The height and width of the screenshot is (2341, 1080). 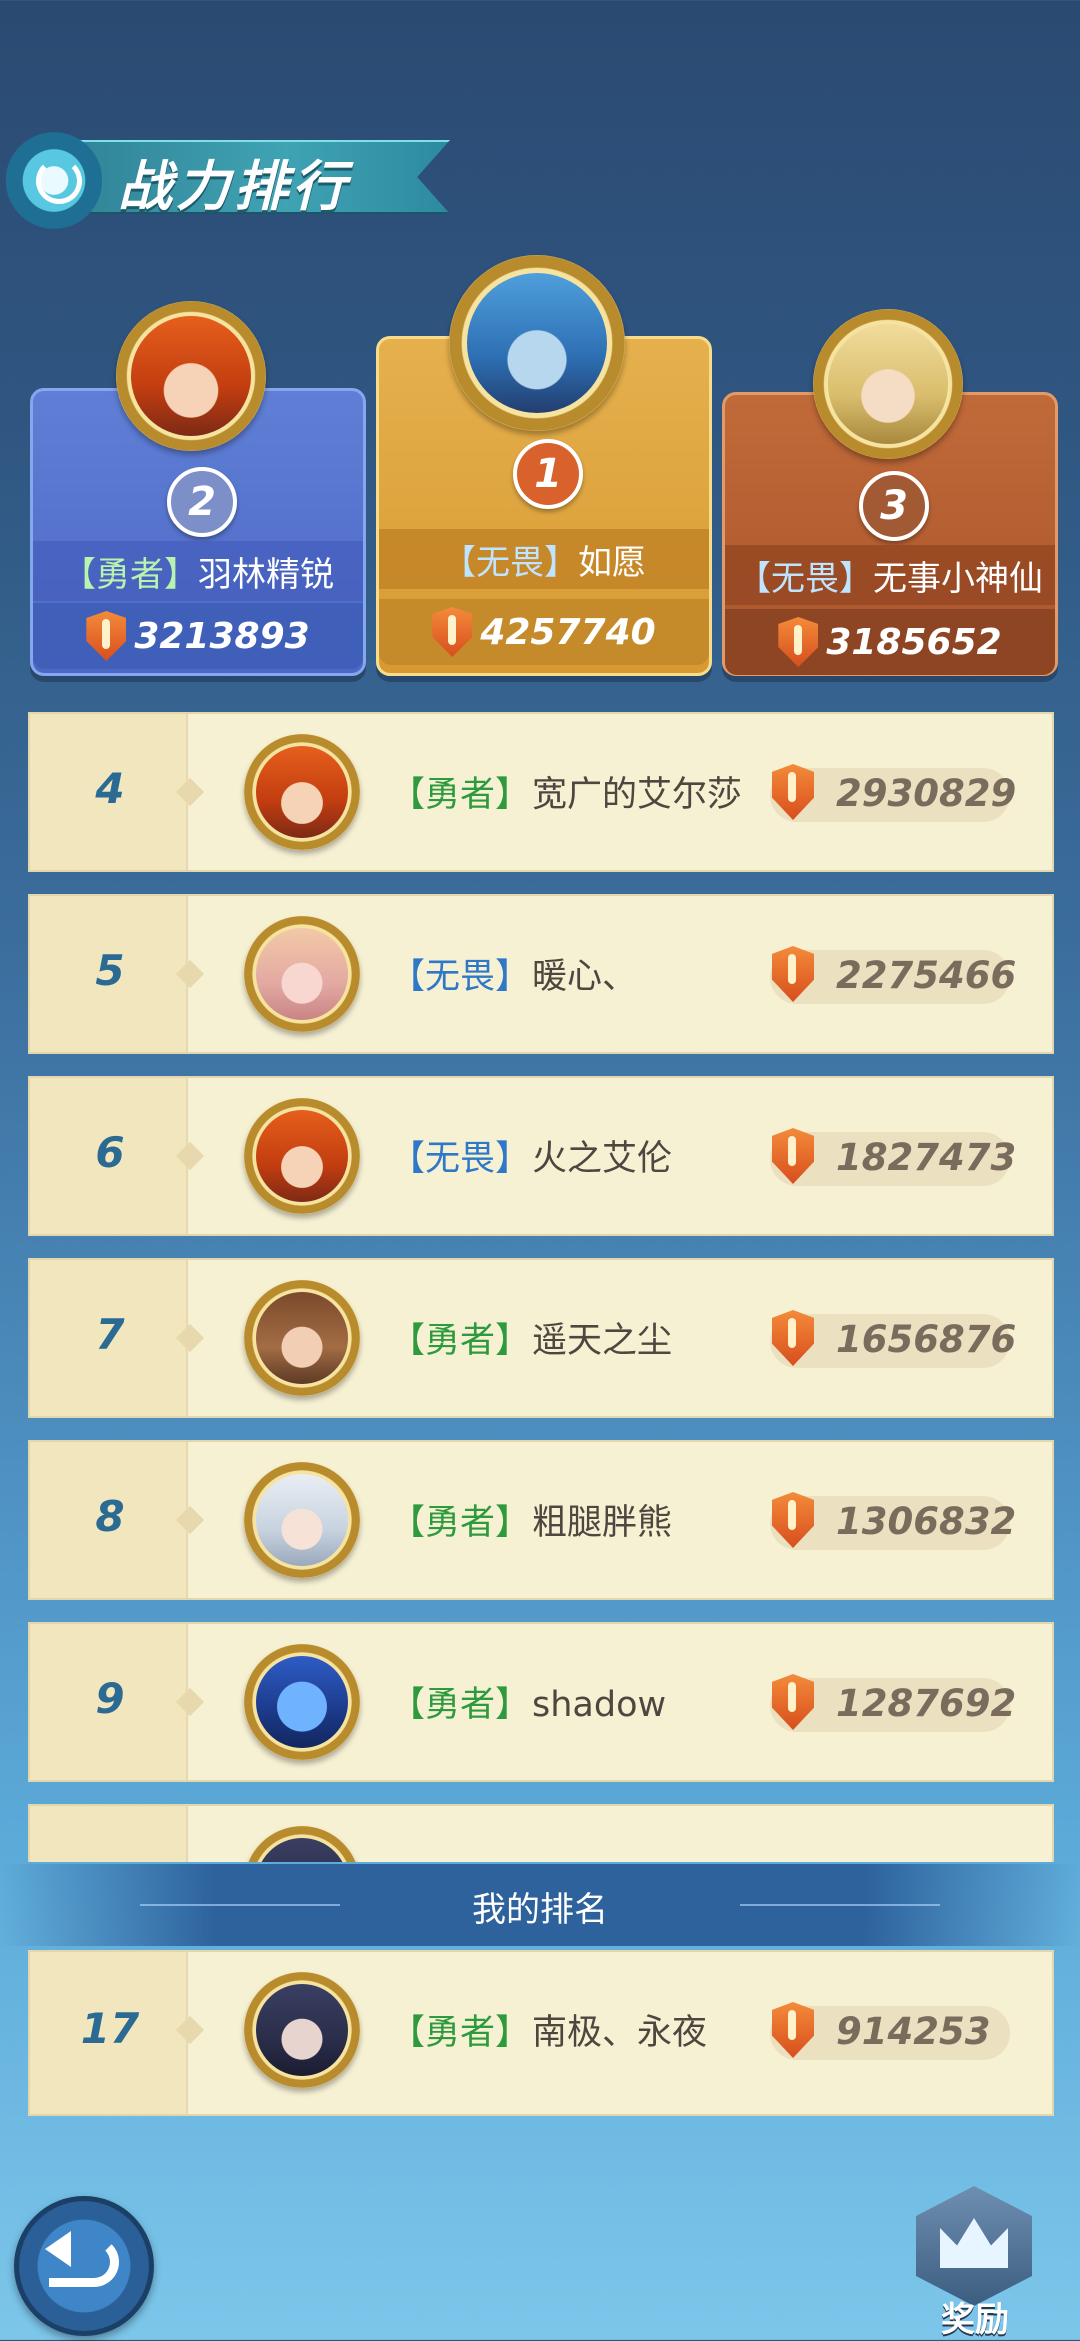 I want to click on ranking-row: 5 【无畏】暖心、 2275466, so click(x=541, y=974).